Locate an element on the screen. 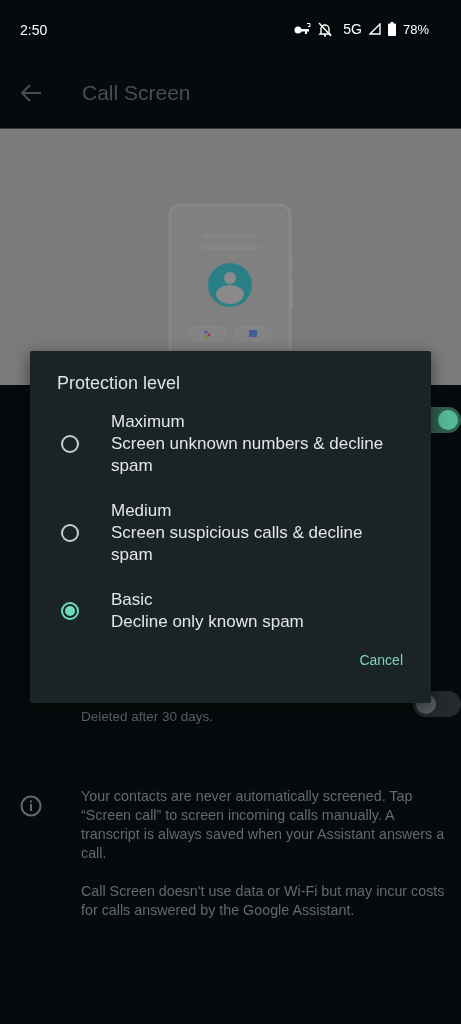  key-icon is located at coordinates (303, 29).